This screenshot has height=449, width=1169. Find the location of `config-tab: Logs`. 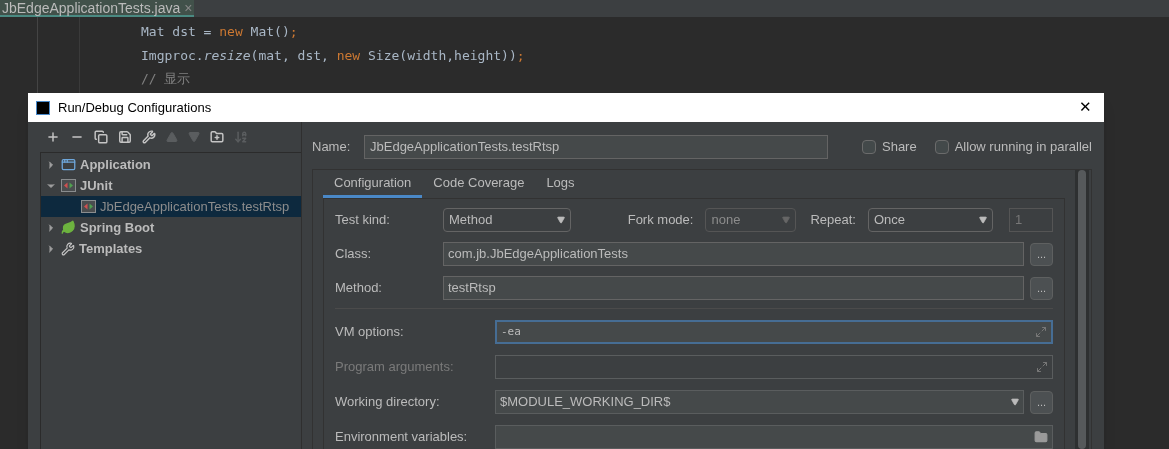

config-tab: Logs is located at coordinates (560, 184).